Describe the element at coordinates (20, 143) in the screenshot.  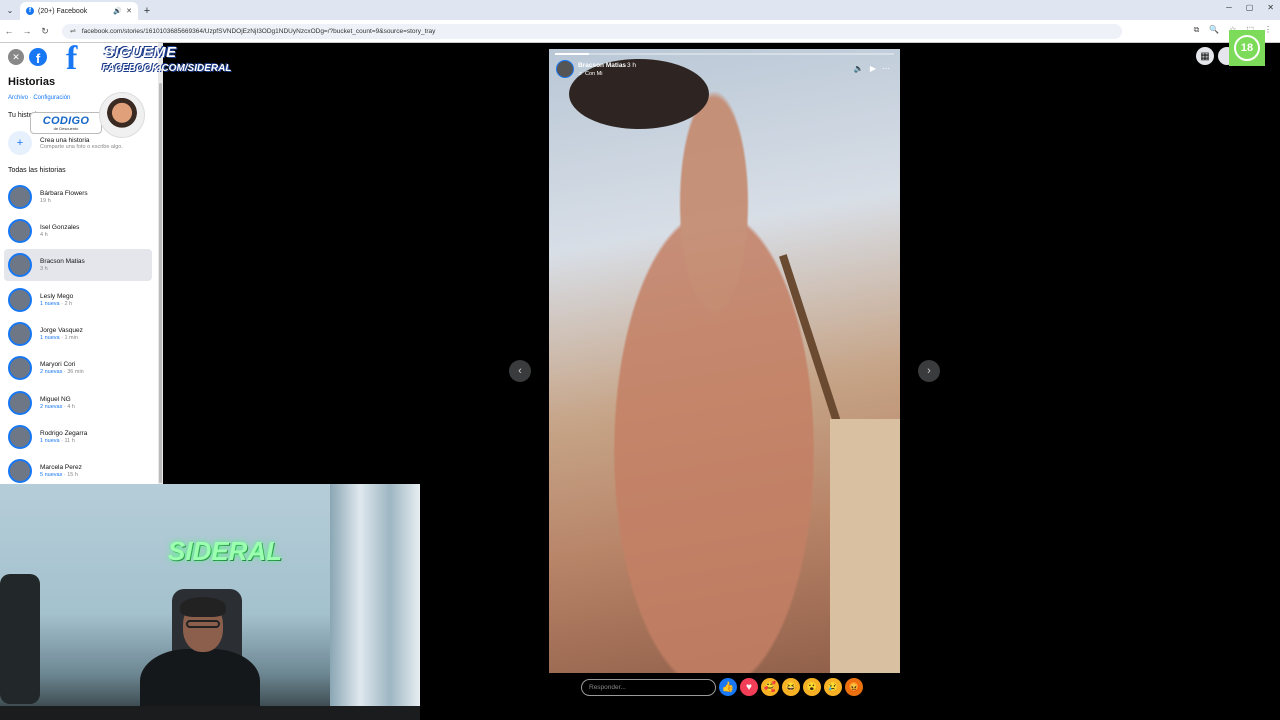
I see `plus-icon: +` at that location.